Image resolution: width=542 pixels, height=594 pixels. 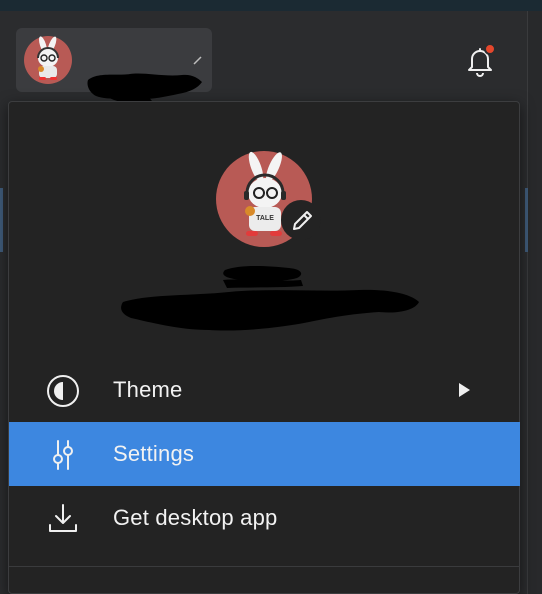 I want to click on pencil-icon, so click(x=302, y=220).